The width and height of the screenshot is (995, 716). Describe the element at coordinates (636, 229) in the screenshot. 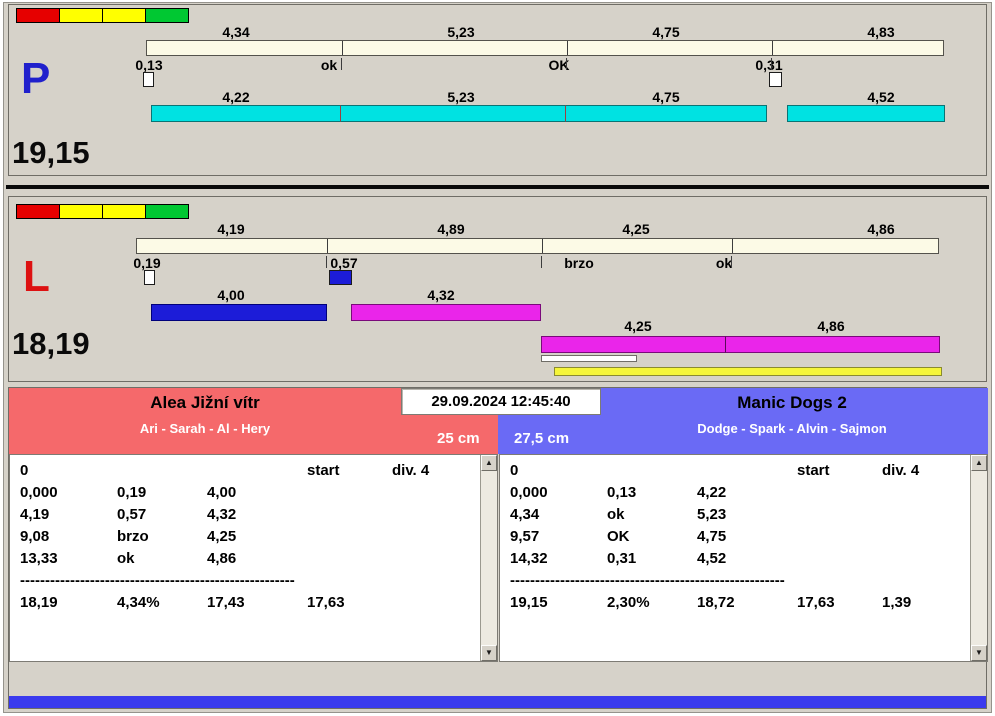

I see `upper-split-value: 4,25` at that location.